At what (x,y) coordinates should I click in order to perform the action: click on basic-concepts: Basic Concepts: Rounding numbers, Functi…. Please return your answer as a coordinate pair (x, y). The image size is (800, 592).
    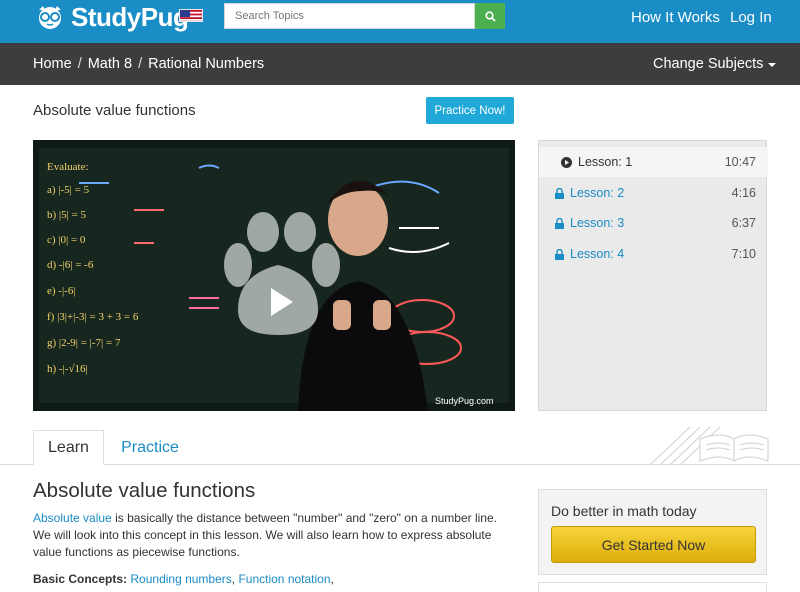
    Looking at the image, I should click on (183, 579).